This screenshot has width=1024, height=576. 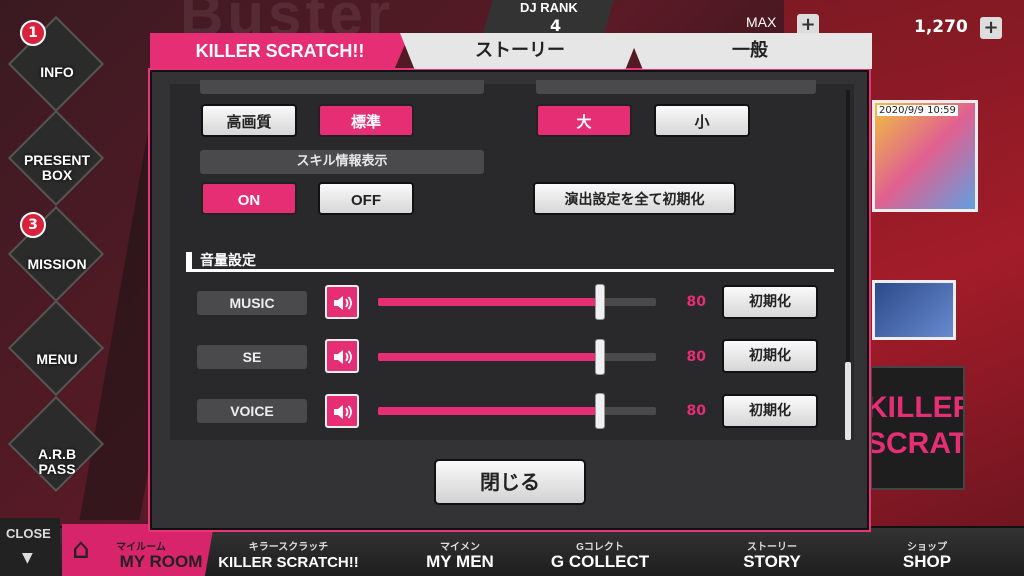 I want to click on present-box-label: PRESENT BOX, so click(x=57, y=167).